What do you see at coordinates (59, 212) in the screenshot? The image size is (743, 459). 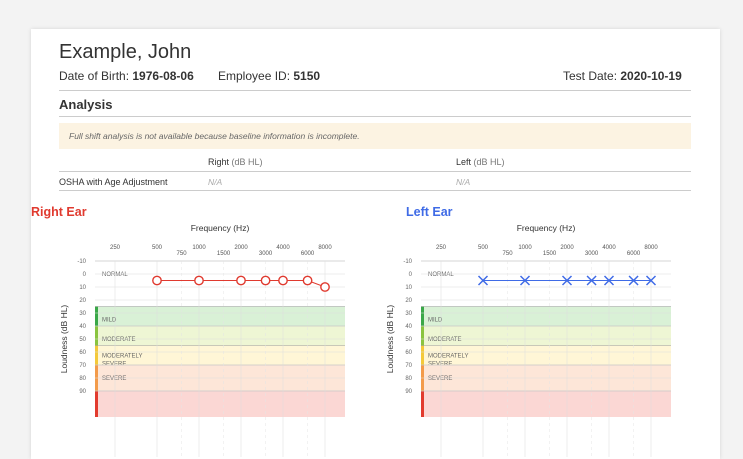 I see `right-ear-title: Right Ear` at bounding box center [59, 212].